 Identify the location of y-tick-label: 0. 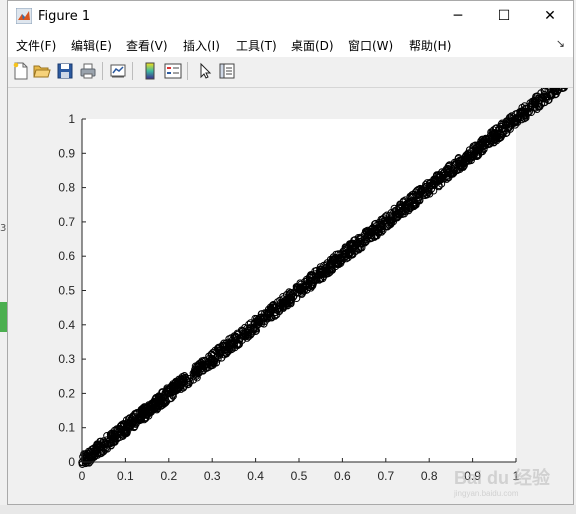
(71, 462).